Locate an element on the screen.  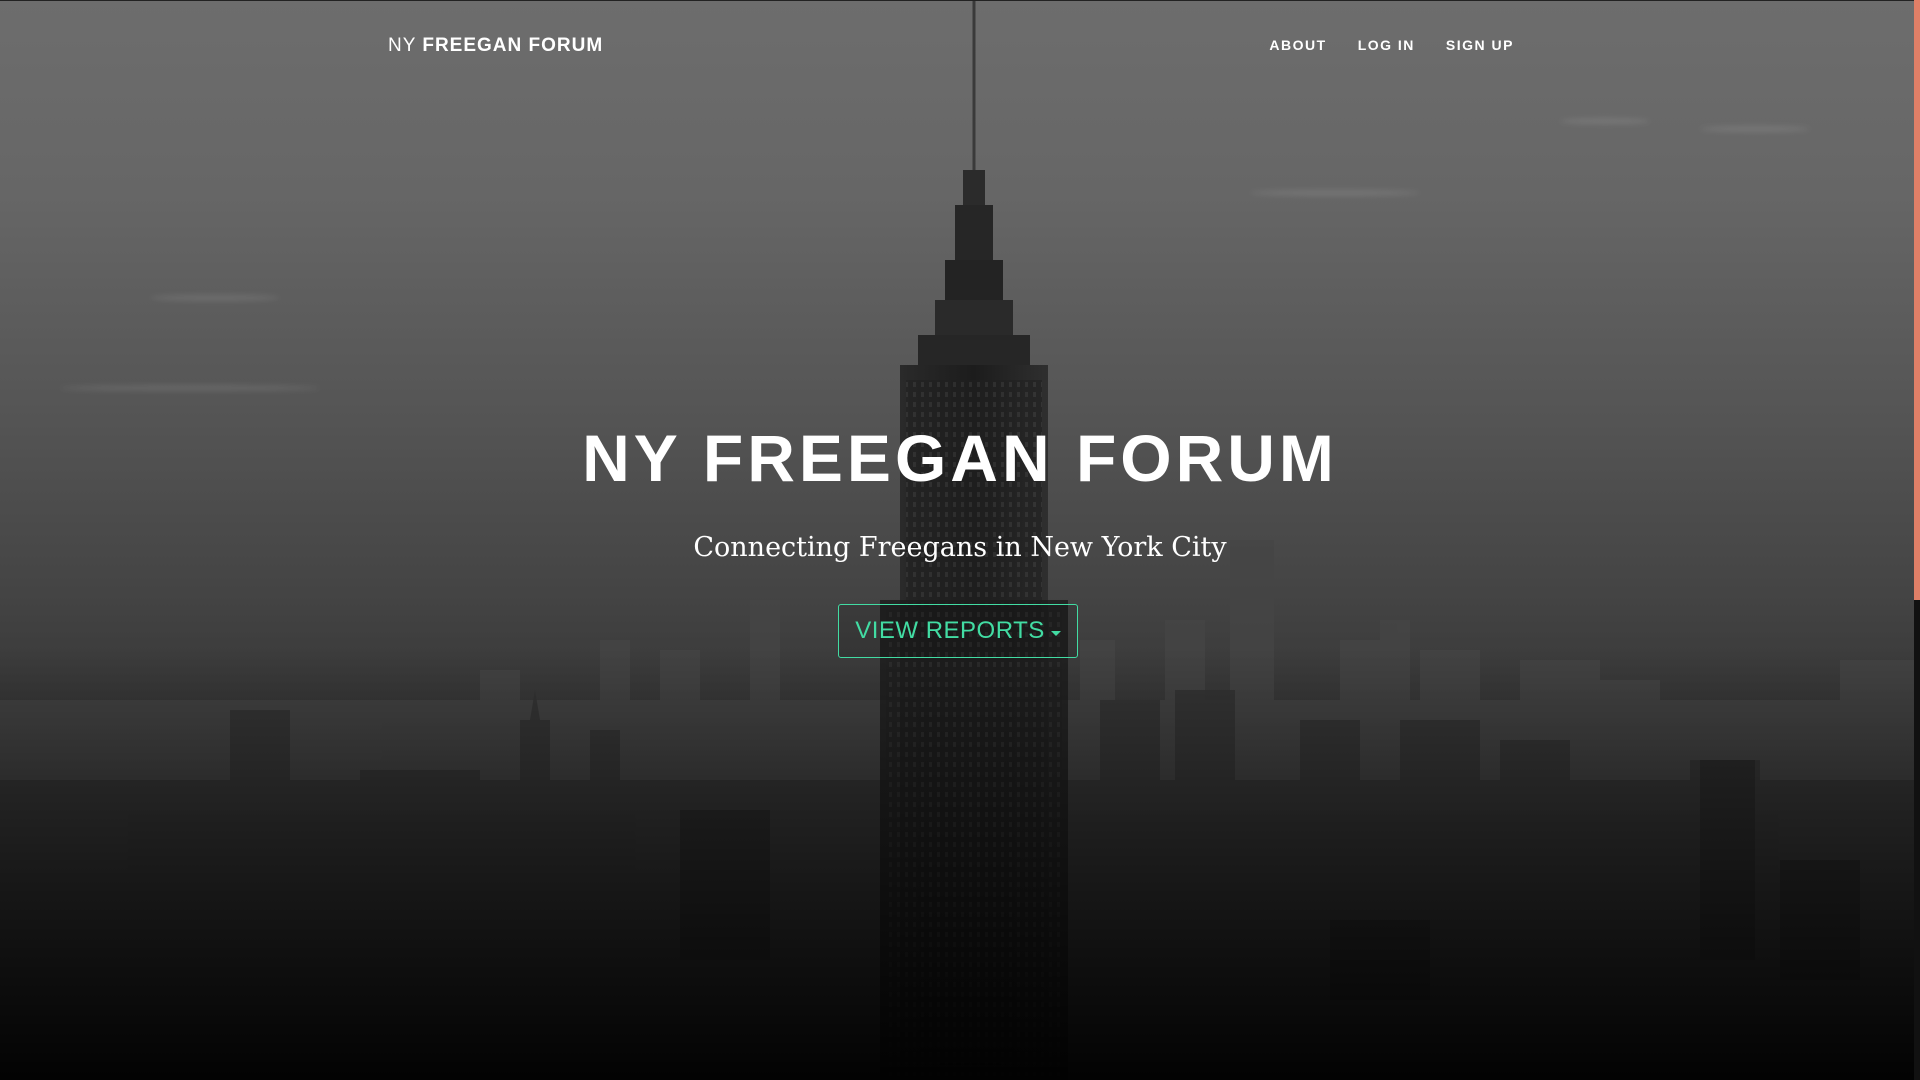
view-reports-button: VIEW REPORTS is located at coordinates (958, 631).